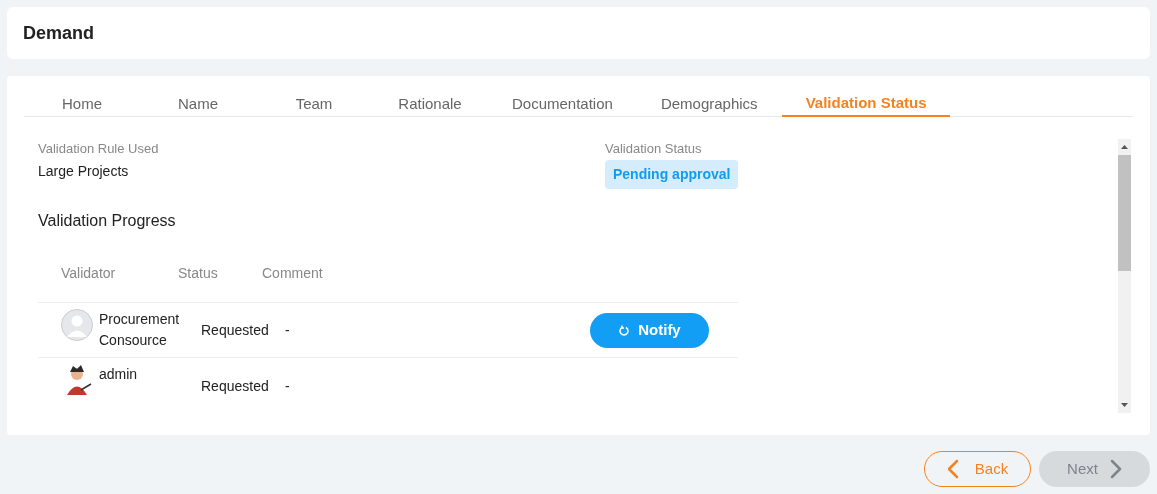  Describe the element at coordinates (140, 330) in the screenshot. I see `validator-name: Procurement Consource` at that location.